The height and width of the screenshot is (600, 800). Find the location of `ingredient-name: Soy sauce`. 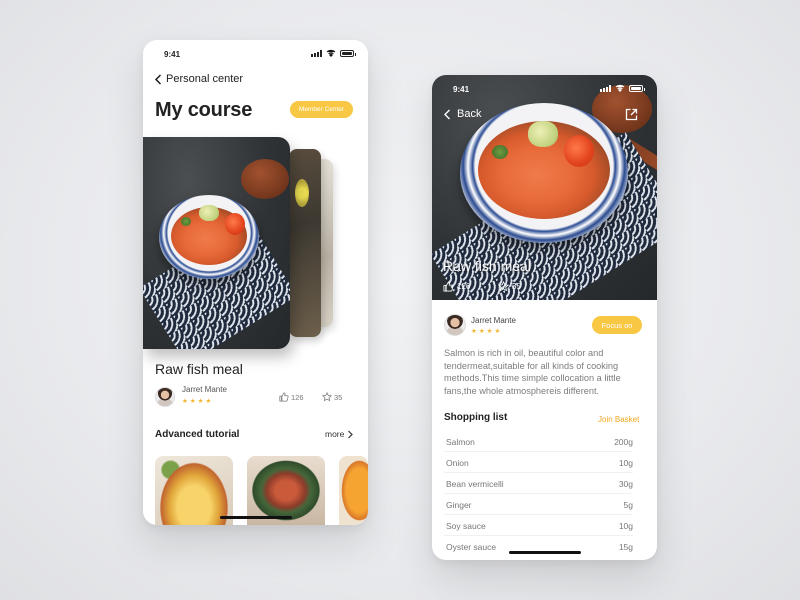

ingredient-name: Soy sauce is located at coordinates (466, 526).